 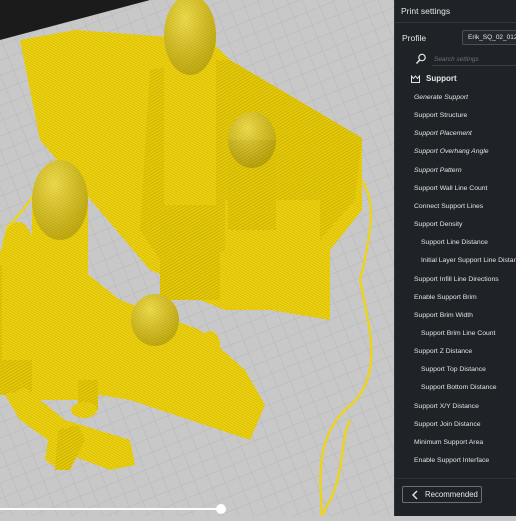 What do you see at coordinates (221, 509) in the screenshot?
I see `layer-slider-handle` at bounding box center [221, 509].